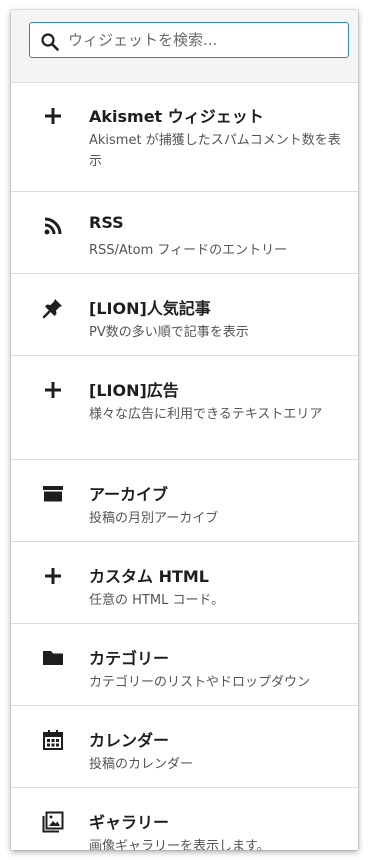  I want to click on search-input, so click(203, 40).